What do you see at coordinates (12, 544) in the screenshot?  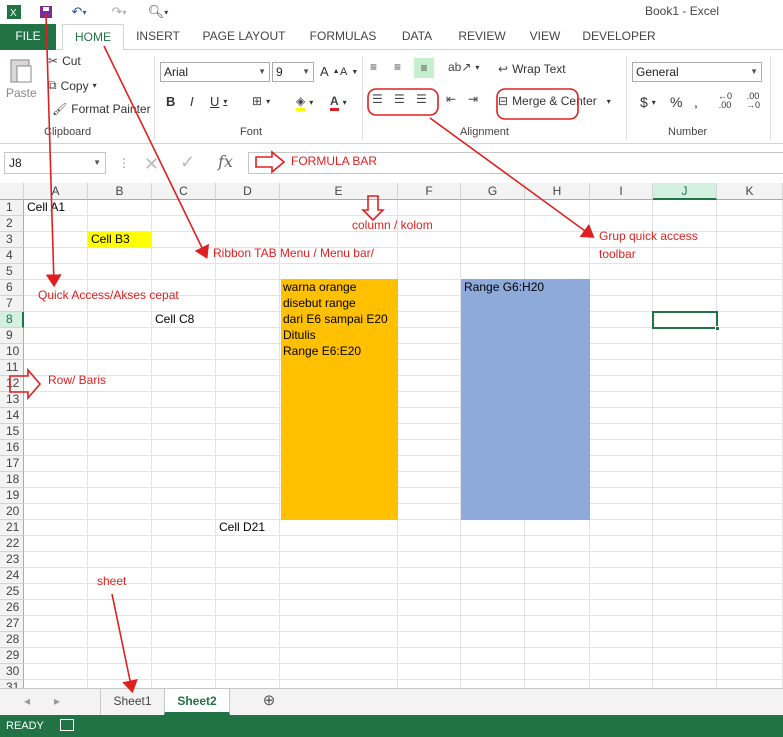 I see `row-header-22: 22` at bounding box center [12, 544].